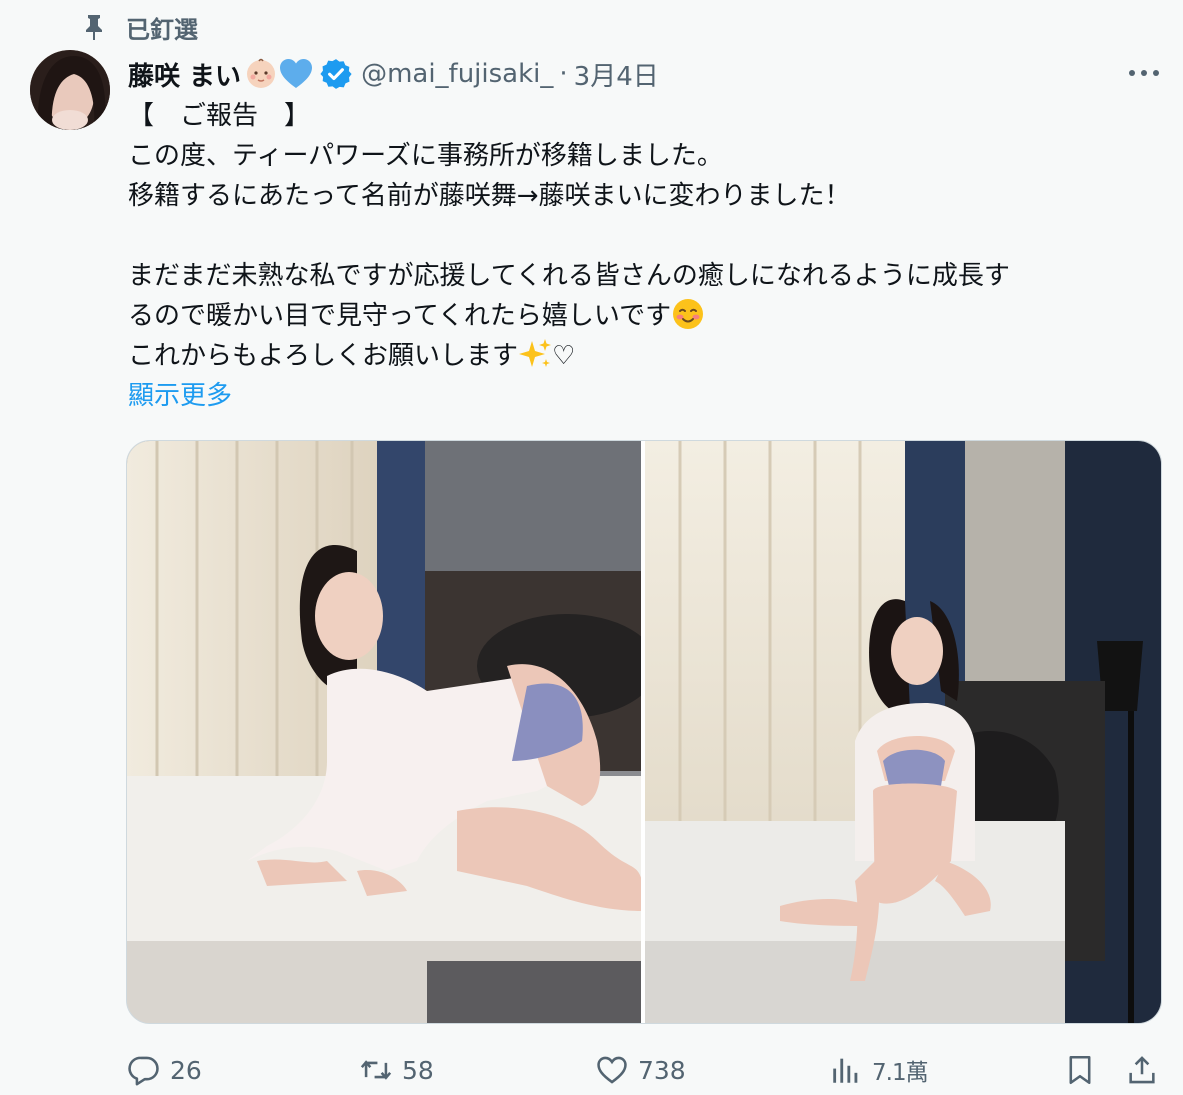  Describe the element at coordinates (425, 156) in the screenshot. I see `tweet-line: この度、ティーパワーズに事務所が移籍しました。` at that location.